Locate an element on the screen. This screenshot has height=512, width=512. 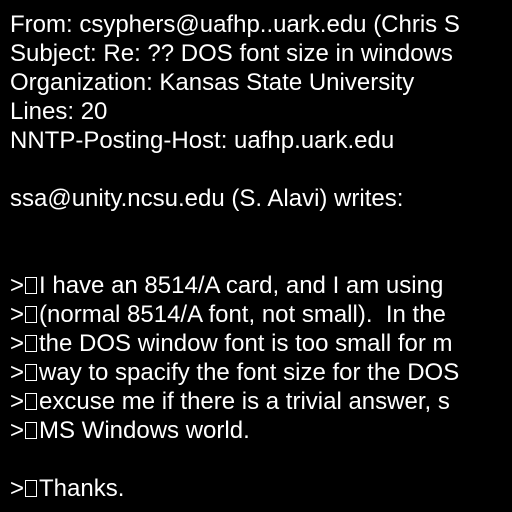
quoted-line: > (normal 8514/A font, not small). In the is located at coordinates (228, 314).